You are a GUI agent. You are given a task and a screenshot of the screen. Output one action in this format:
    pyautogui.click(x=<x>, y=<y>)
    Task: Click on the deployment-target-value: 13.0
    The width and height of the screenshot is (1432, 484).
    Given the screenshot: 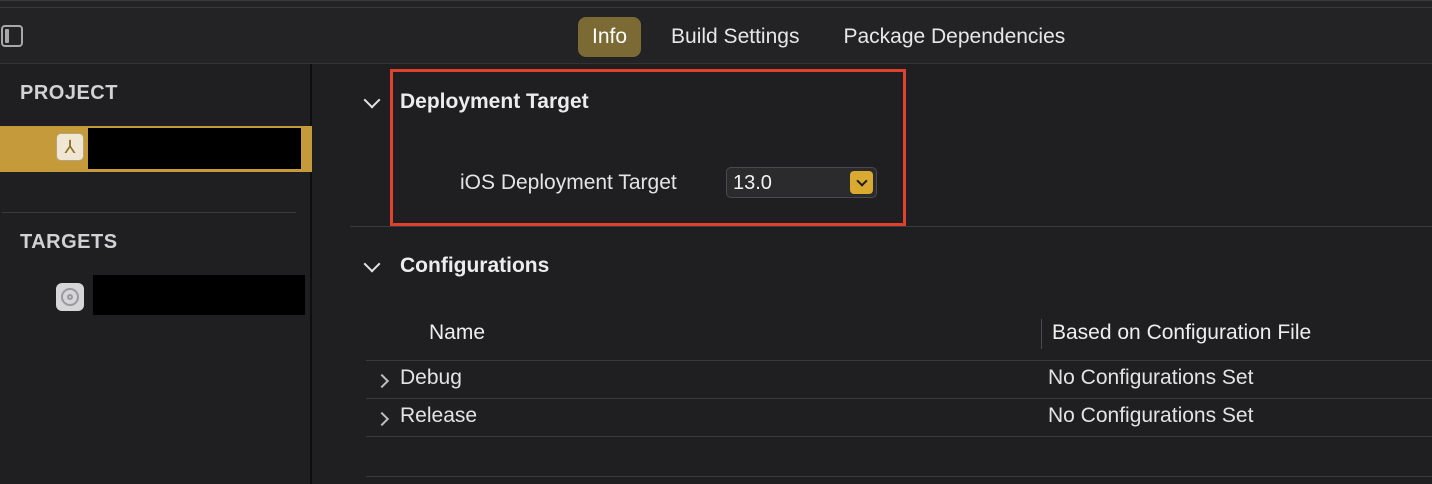 What is the action you would take?
    pyautogui.click(x=752, y=183)
    